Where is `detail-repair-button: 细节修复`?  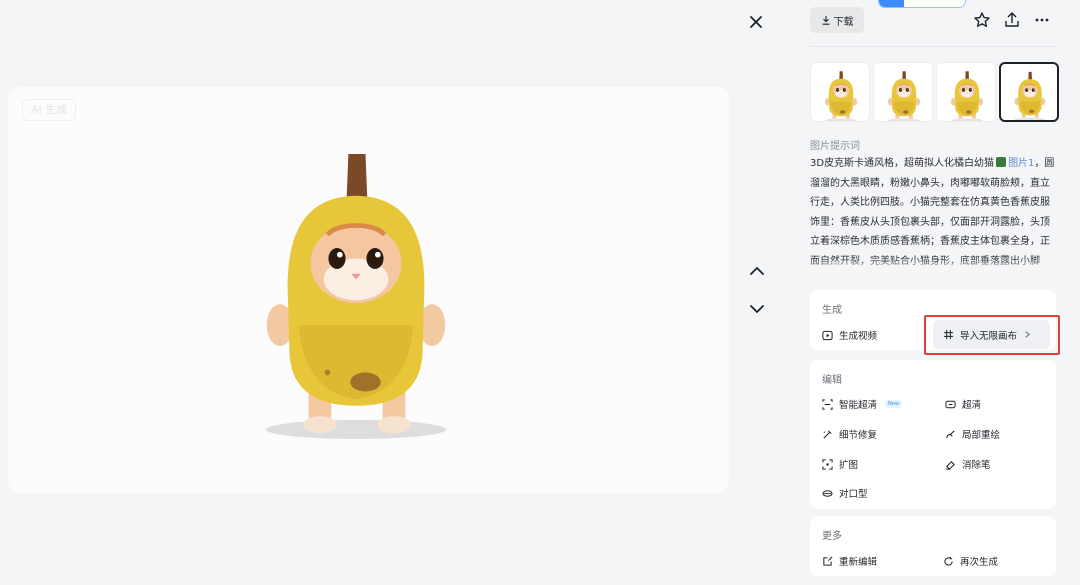
detail-repair-button: 细节修复 is located at coordinates (849, 434).